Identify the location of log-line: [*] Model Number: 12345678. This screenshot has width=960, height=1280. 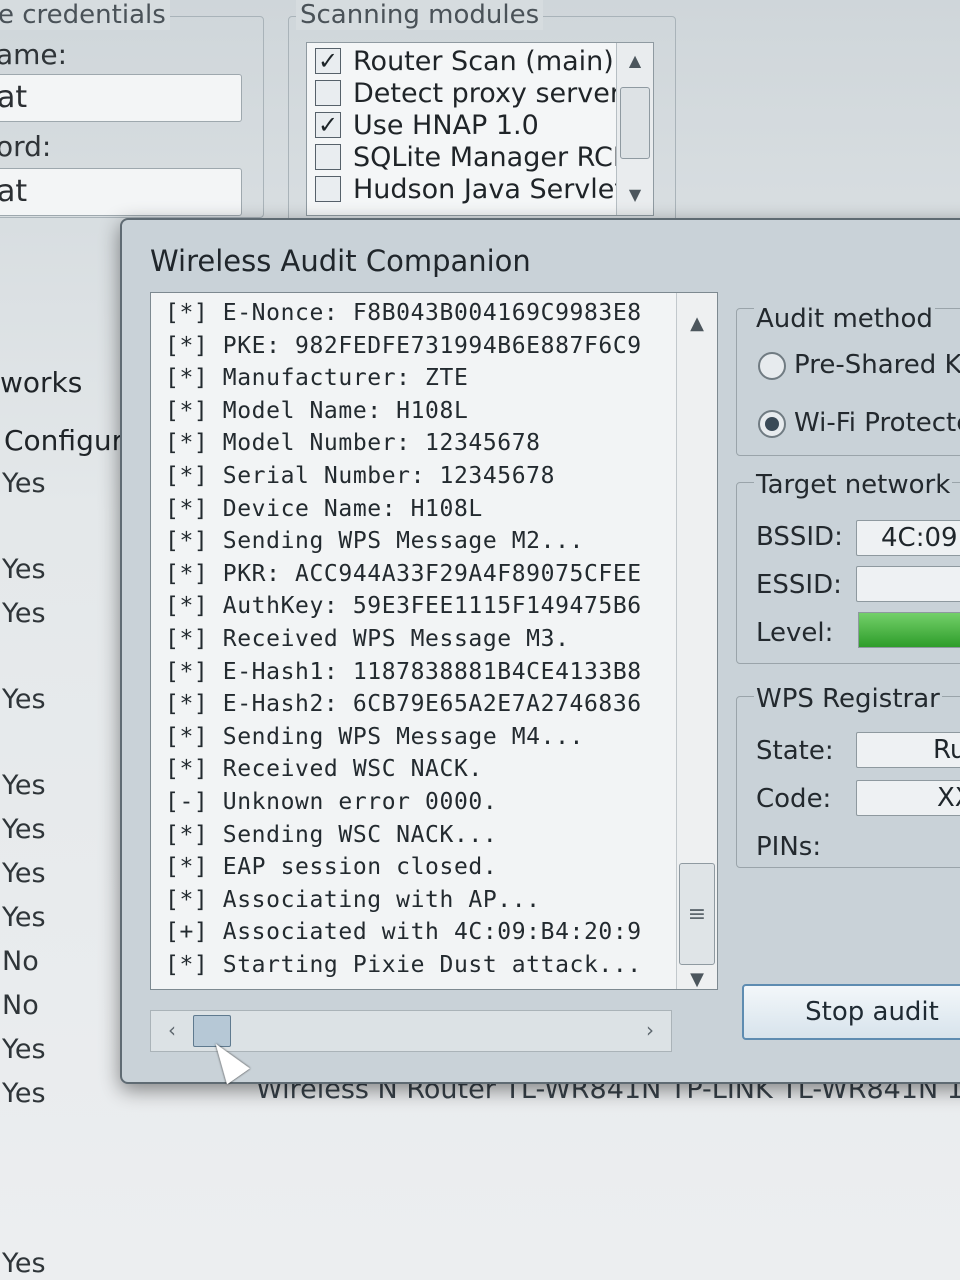
(353, 443).